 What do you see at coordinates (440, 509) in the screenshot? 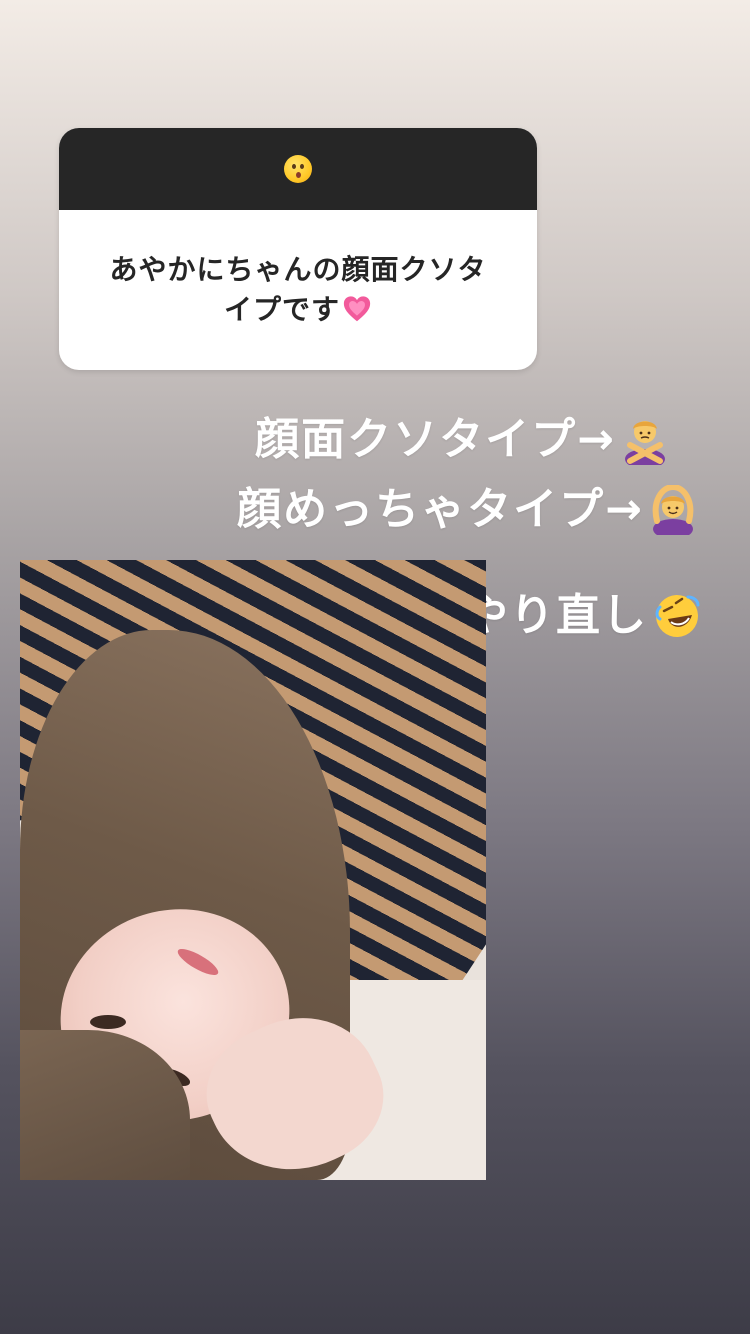
I see `caption-text: 顔めっちゃタイプ→` at bounding box center [440, 509].